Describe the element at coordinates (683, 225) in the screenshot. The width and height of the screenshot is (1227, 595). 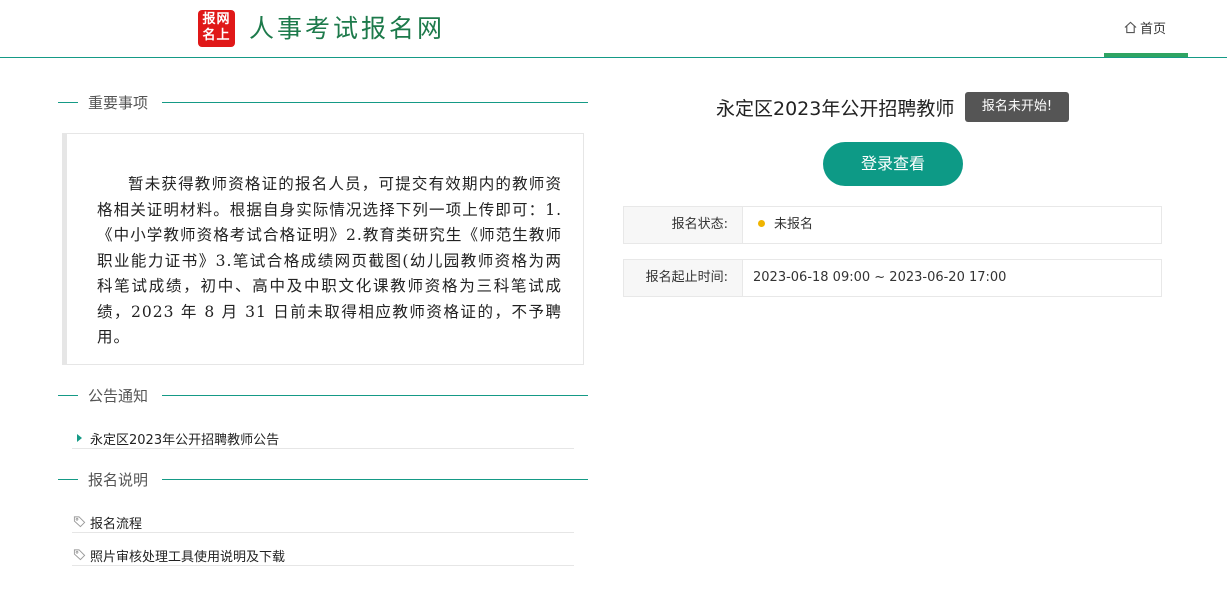
I see `registration-status-label: 报名状态:` at that location.